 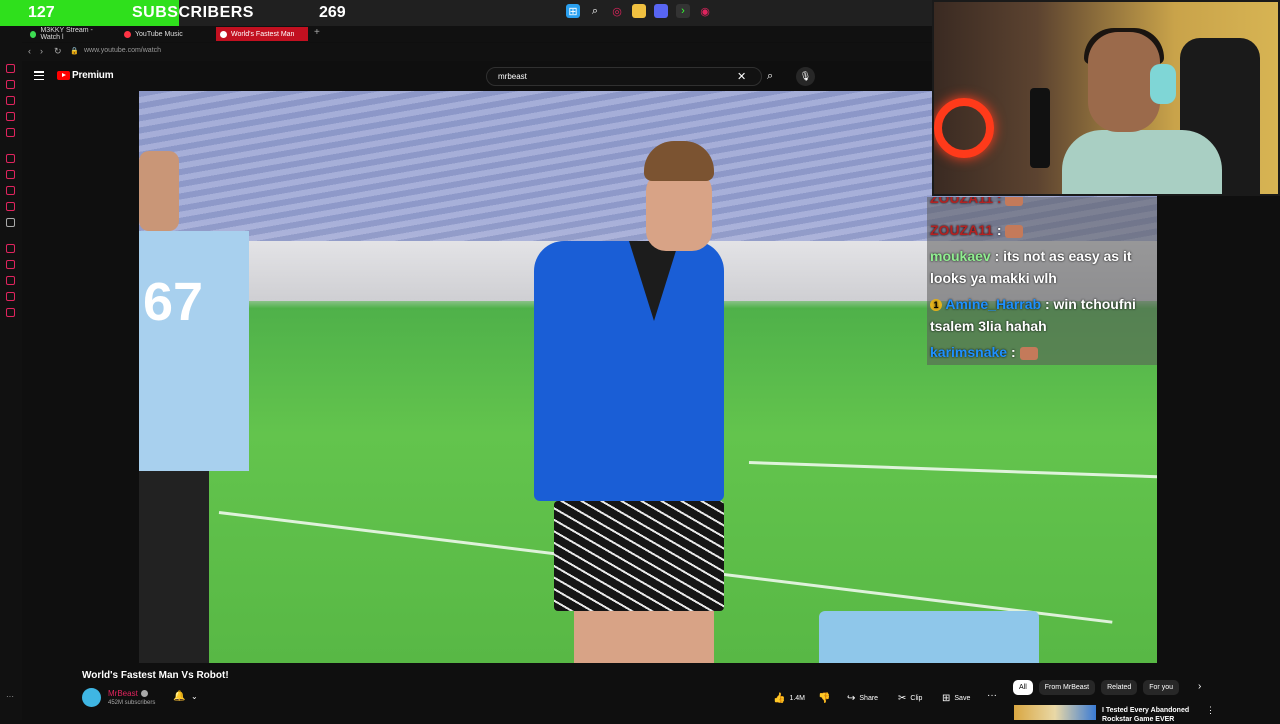 What do you see at coordinates (936, 305) in the screenshot?
I see `sub-badge-icon: 1` at bounding box center [936, 305].